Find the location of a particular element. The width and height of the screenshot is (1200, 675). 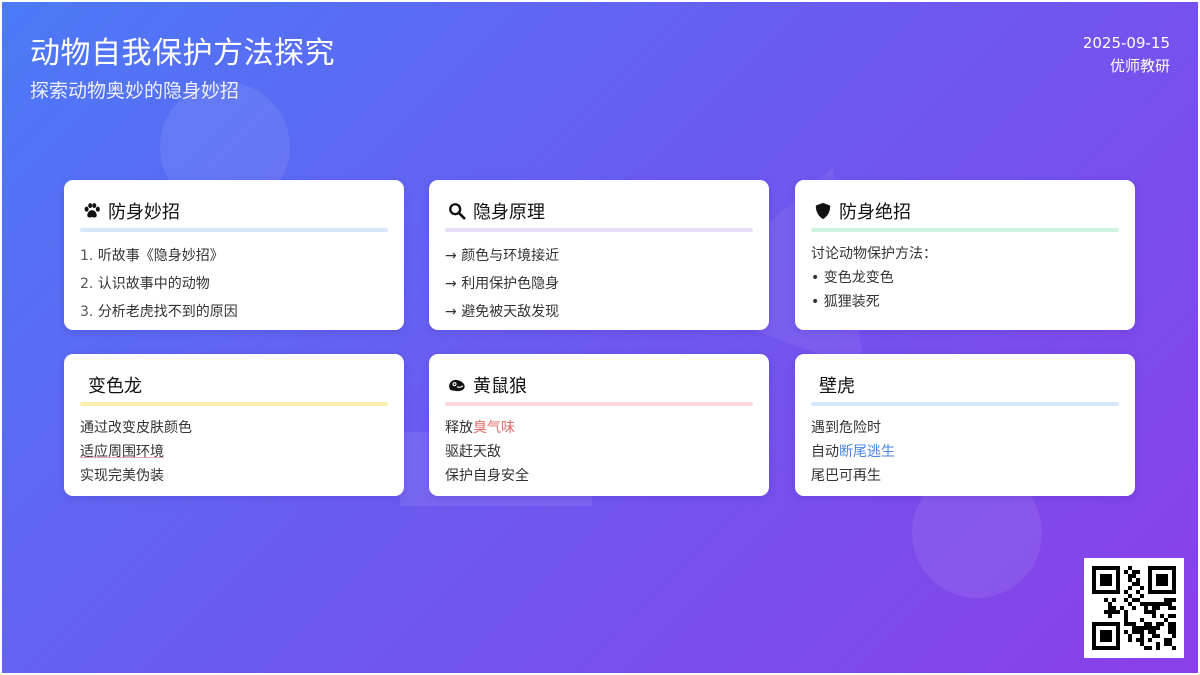

list-item: 3. 分析老虎找不到的原因 is located at coordinates (159, 312).